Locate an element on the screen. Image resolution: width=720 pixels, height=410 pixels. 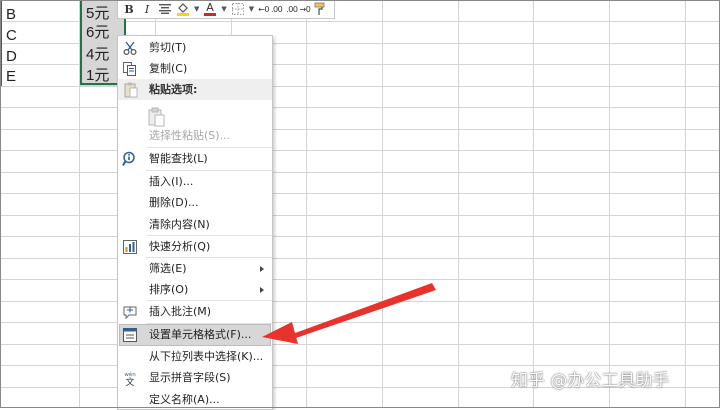
menu-item-filter: 筛选(E) is located at coordinates (195, 269).